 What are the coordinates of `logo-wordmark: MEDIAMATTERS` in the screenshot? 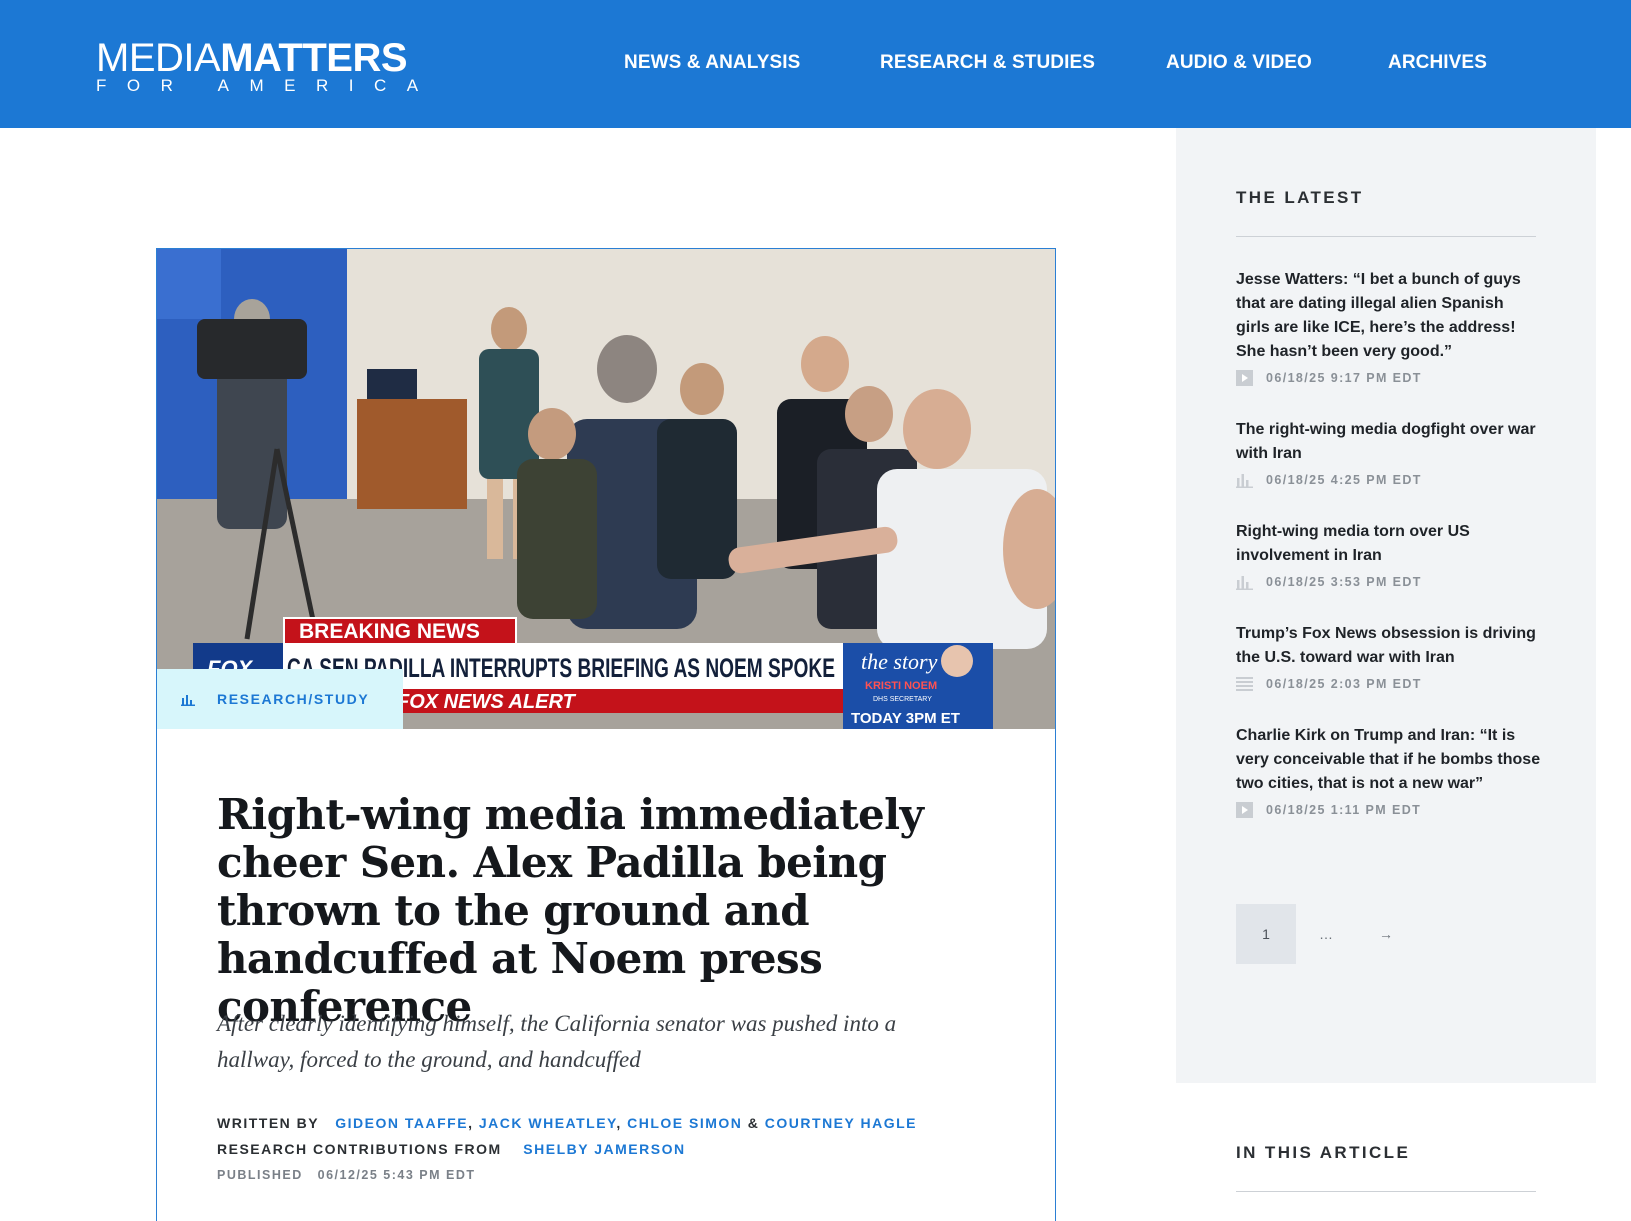 It's located at (267, 58).